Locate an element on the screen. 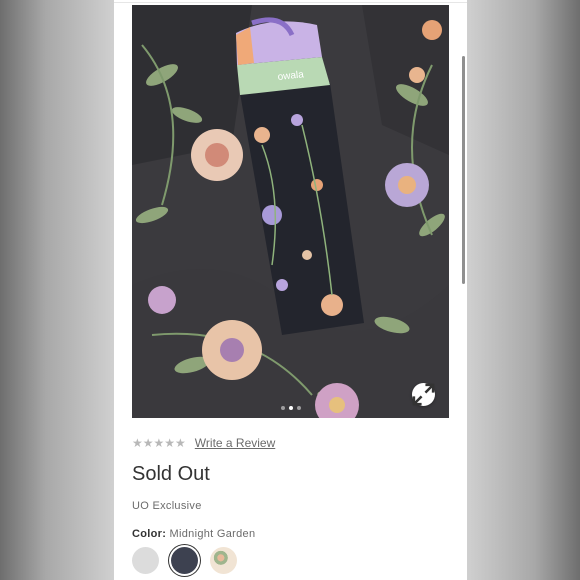 The width and height of the screenshot is (580, 580). color-label: Color: is located at coordinates (149, 534).